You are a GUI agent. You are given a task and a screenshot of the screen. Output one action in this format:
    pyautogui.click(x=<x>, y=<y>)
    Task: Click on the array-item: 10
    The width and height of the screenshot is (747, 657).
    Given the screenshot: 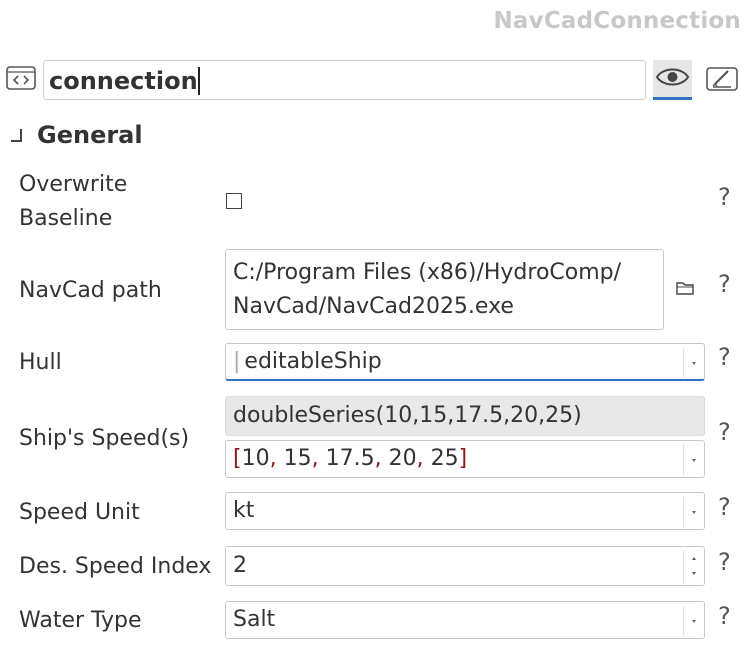 What is the action you would take?
    pyautogui.click(x=255, y=458)
    